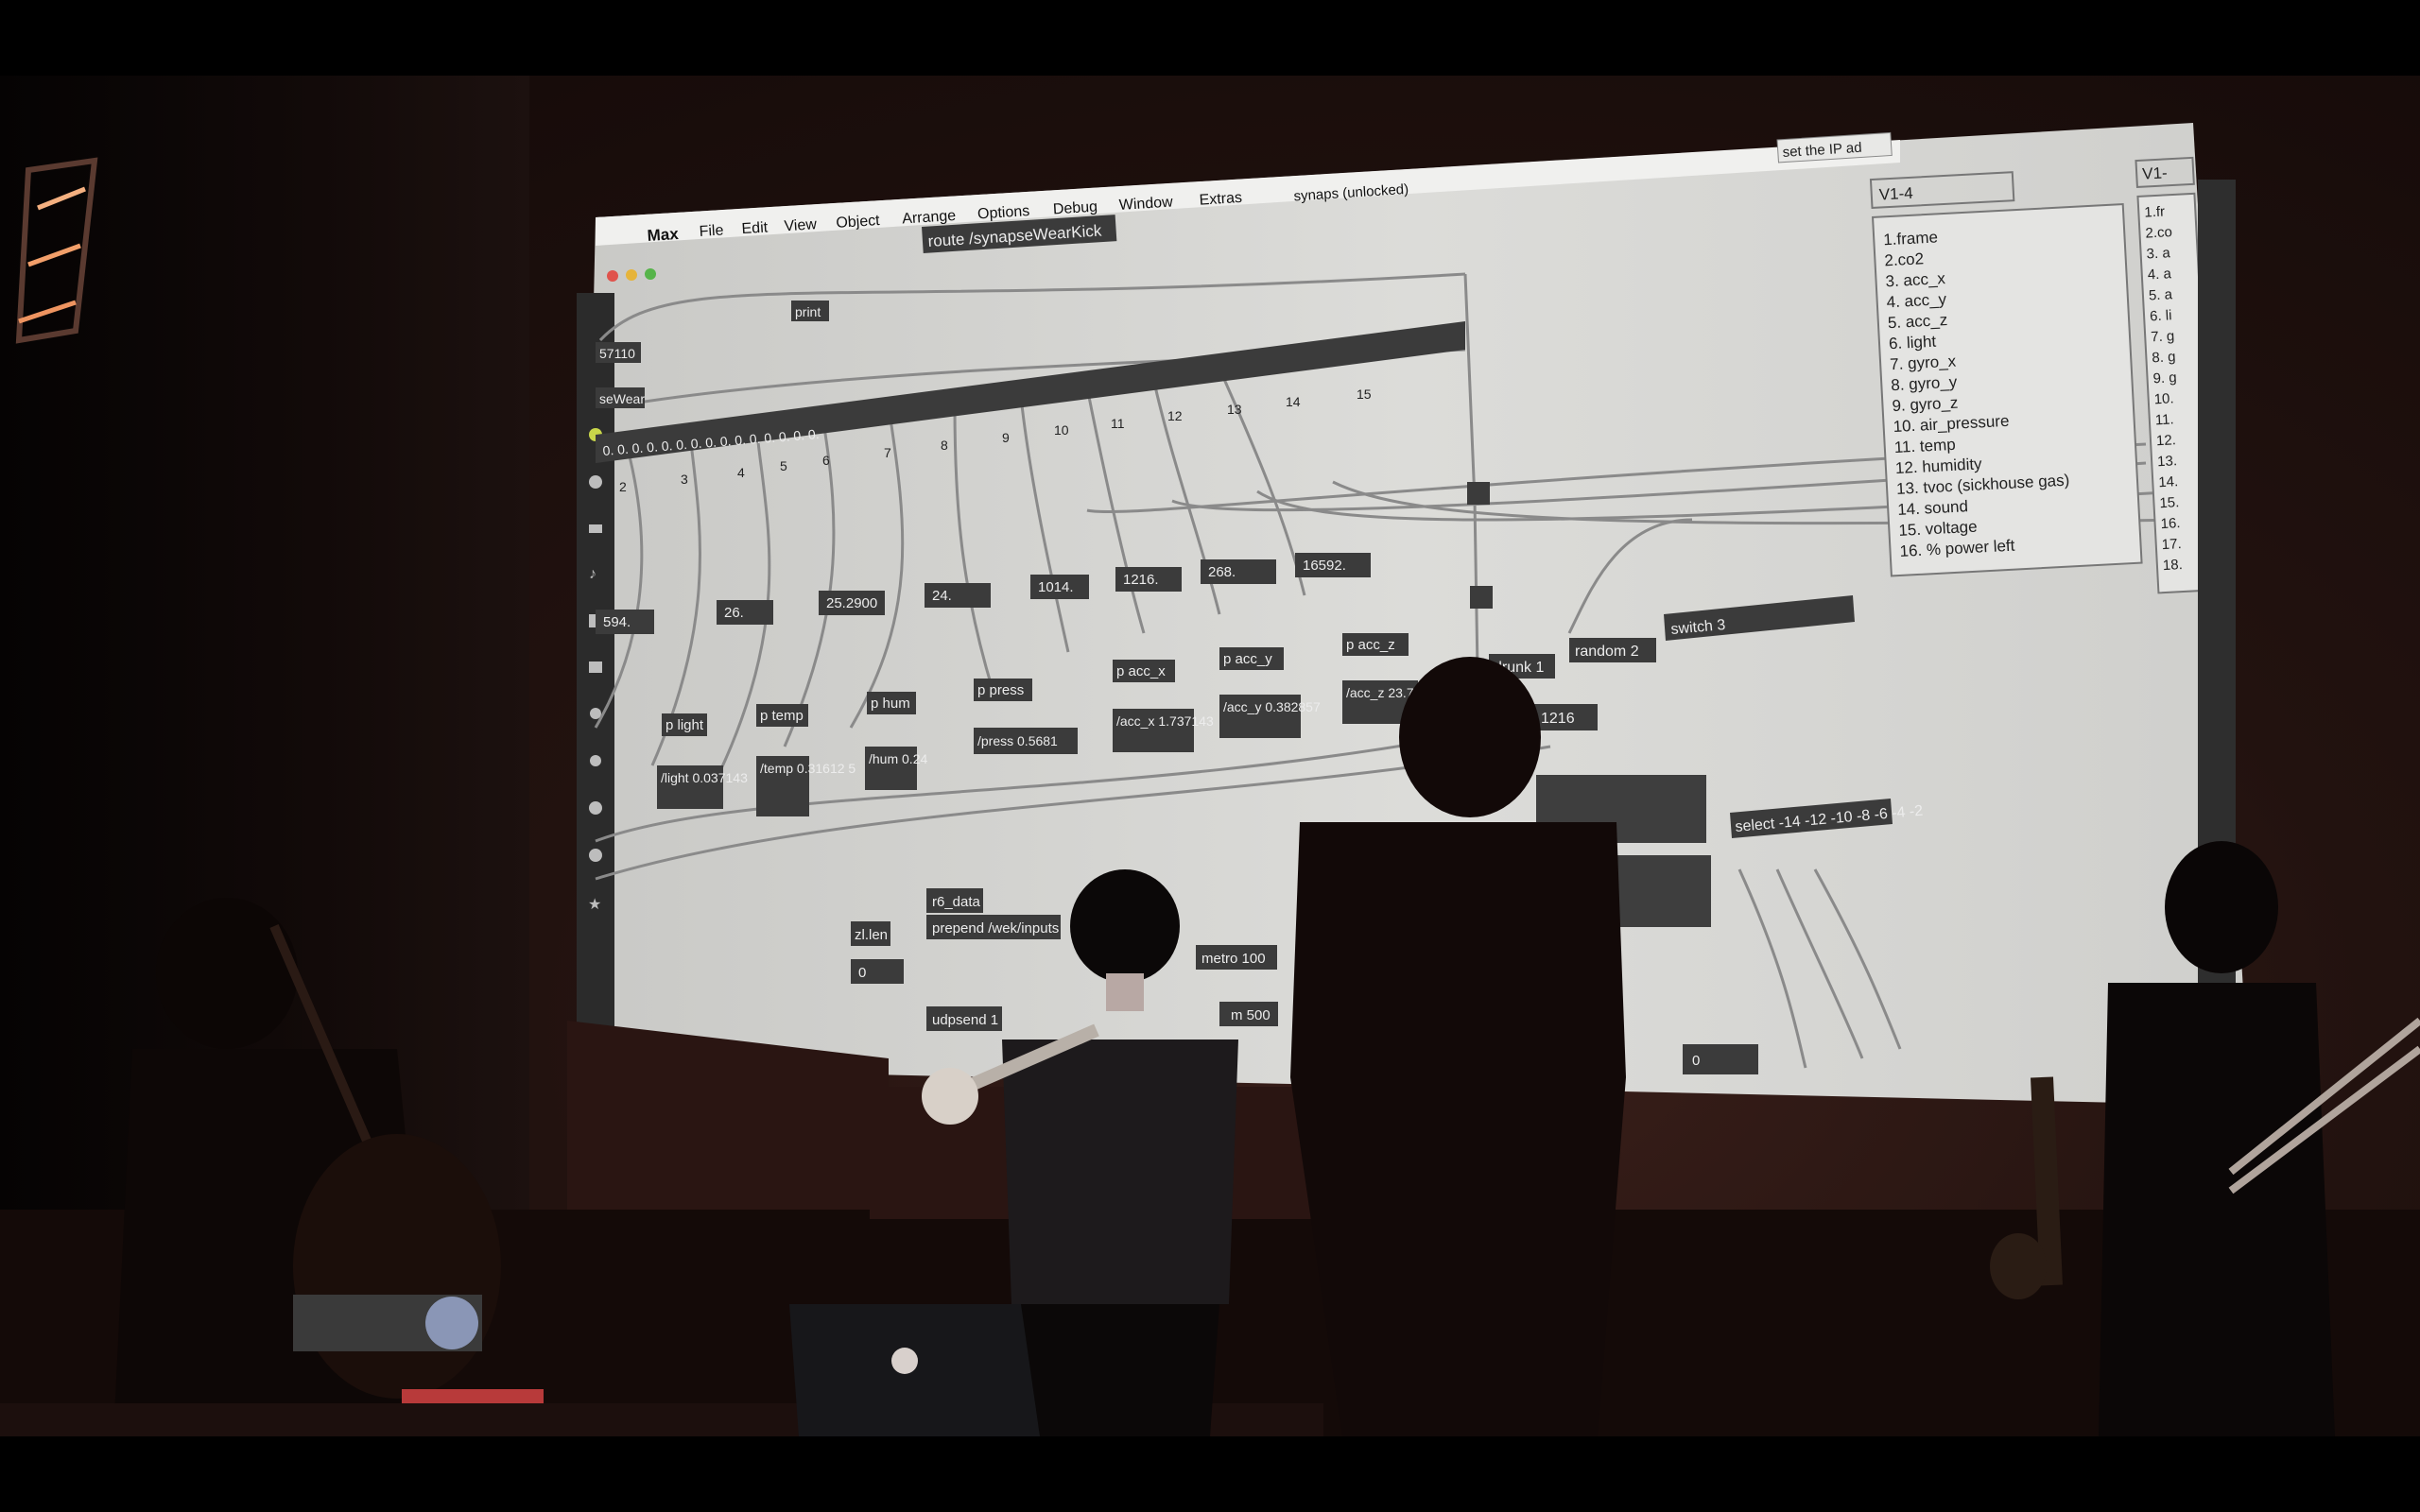 The width and height of the screenshot is (2420, 1512). I want to click on message-hum-text: /hum 0.24, so click(898, 758).